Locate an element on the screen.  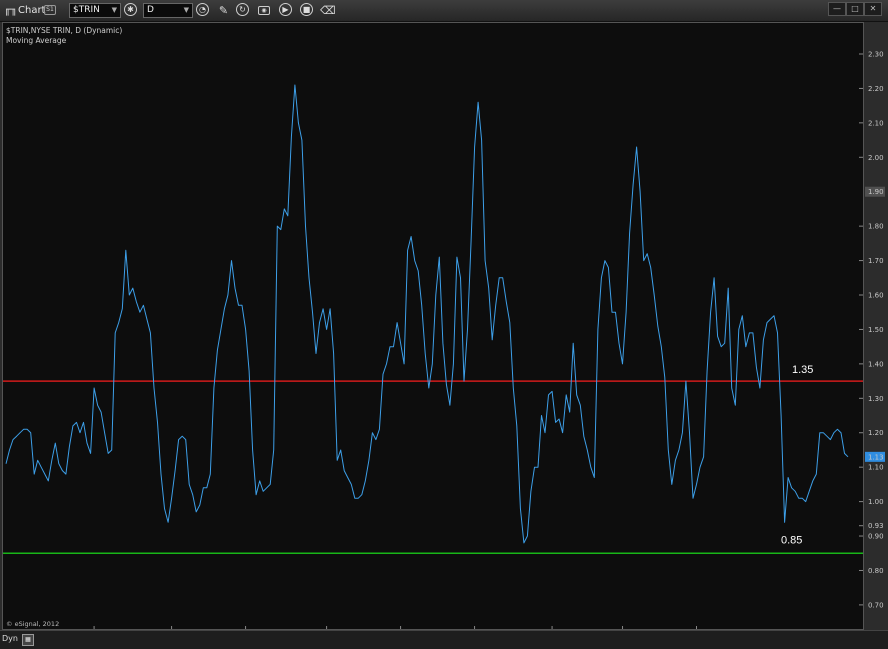
y-tick-label: 1.60 is located at coordinates (876, 296).